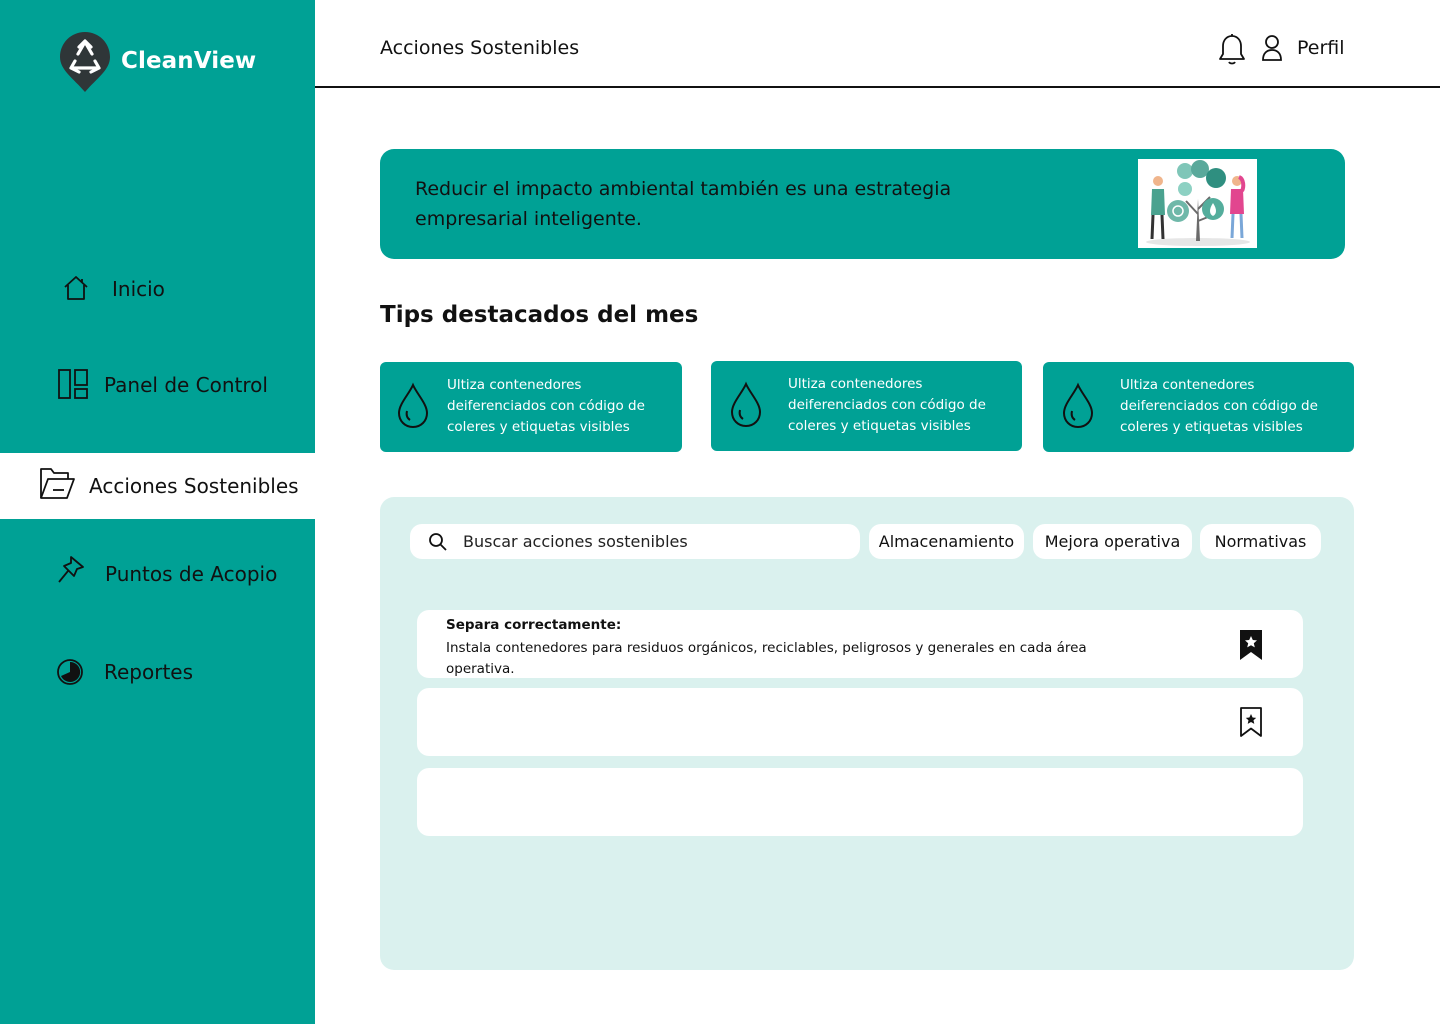 This screenshot has width=1440, height=1024. I want to click on pin-icon, so click(71, 570).